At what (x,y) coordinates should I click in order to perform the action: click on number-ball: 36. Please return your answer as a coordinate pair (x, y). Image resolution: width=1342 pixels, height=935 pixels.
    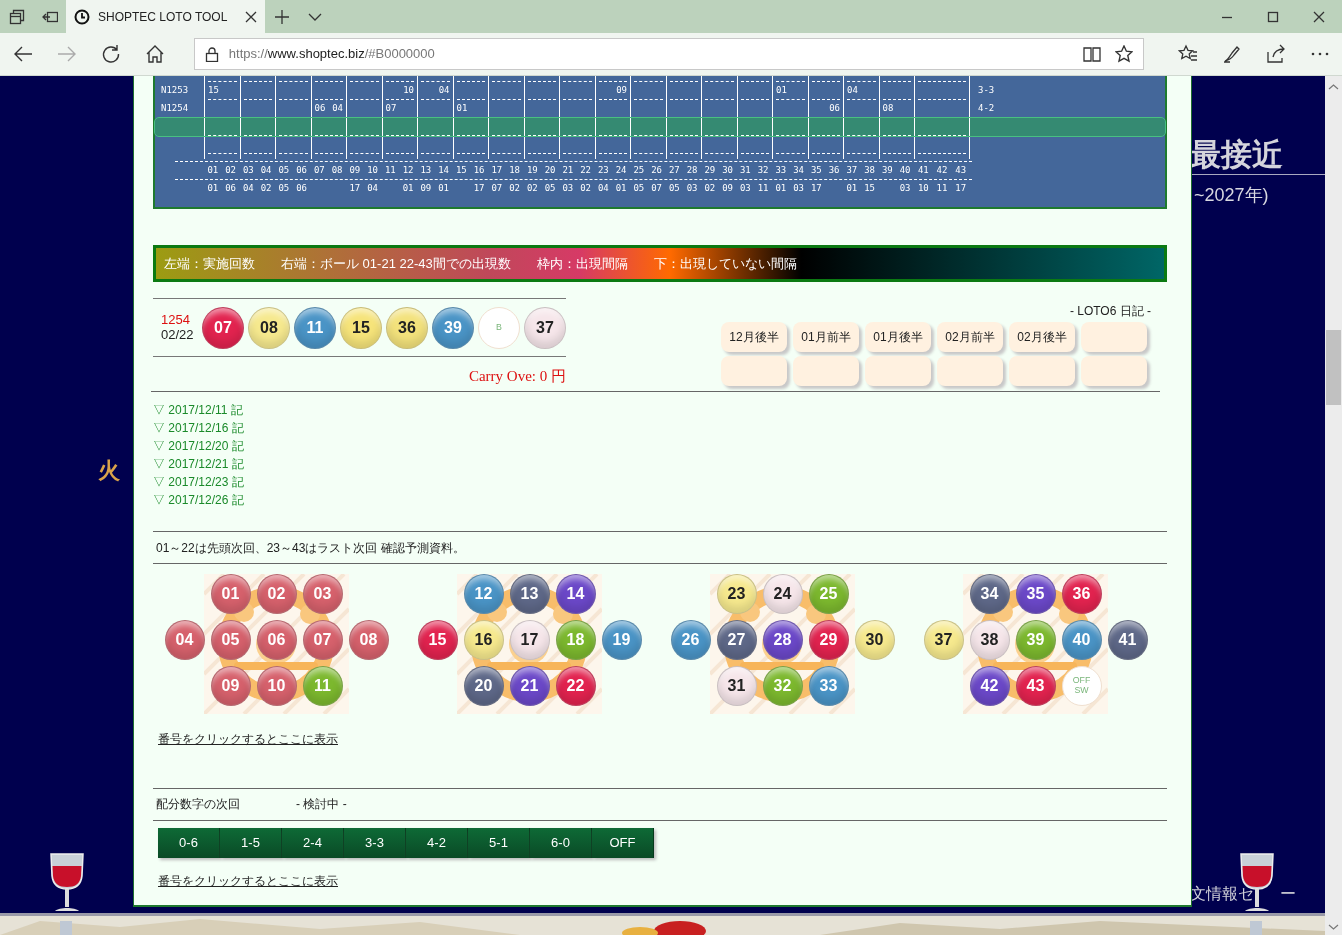
    Looking at the image, I should click on (407, 327).